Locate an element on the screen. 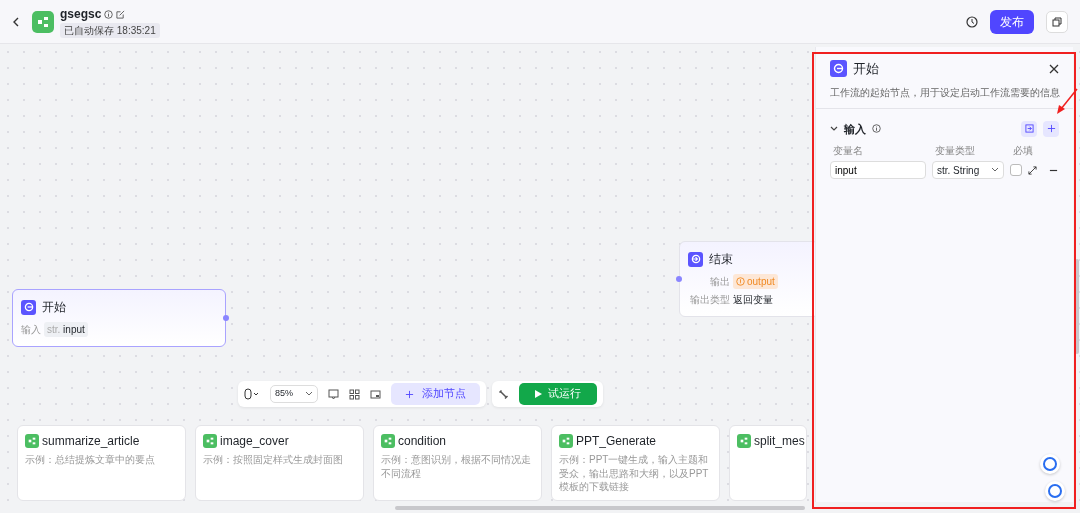 This screenshot has width=1080, height=513. template-title: image_cover is located at coordinates (254, 441).